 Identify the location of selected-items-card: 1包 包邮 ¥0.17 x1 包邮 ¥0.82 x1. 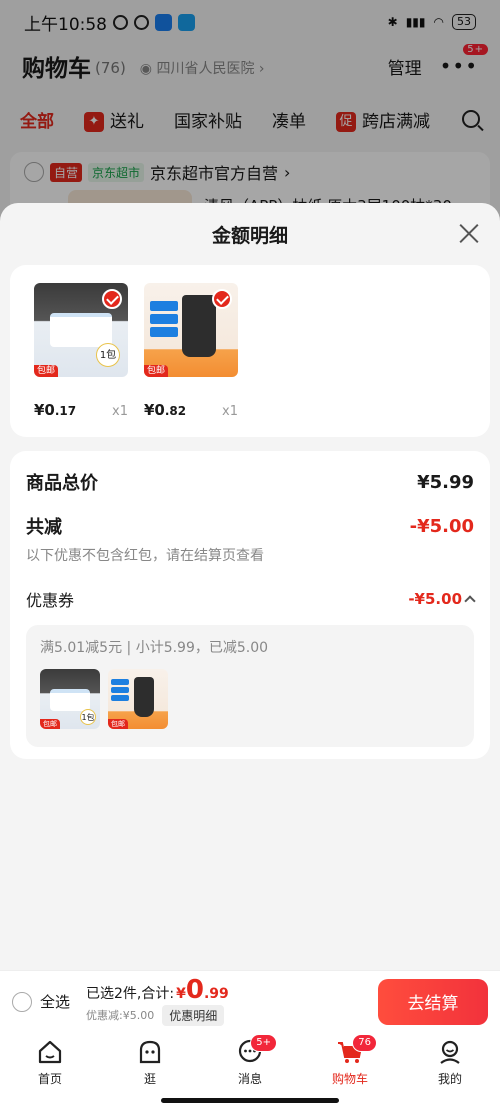
(250, 351).